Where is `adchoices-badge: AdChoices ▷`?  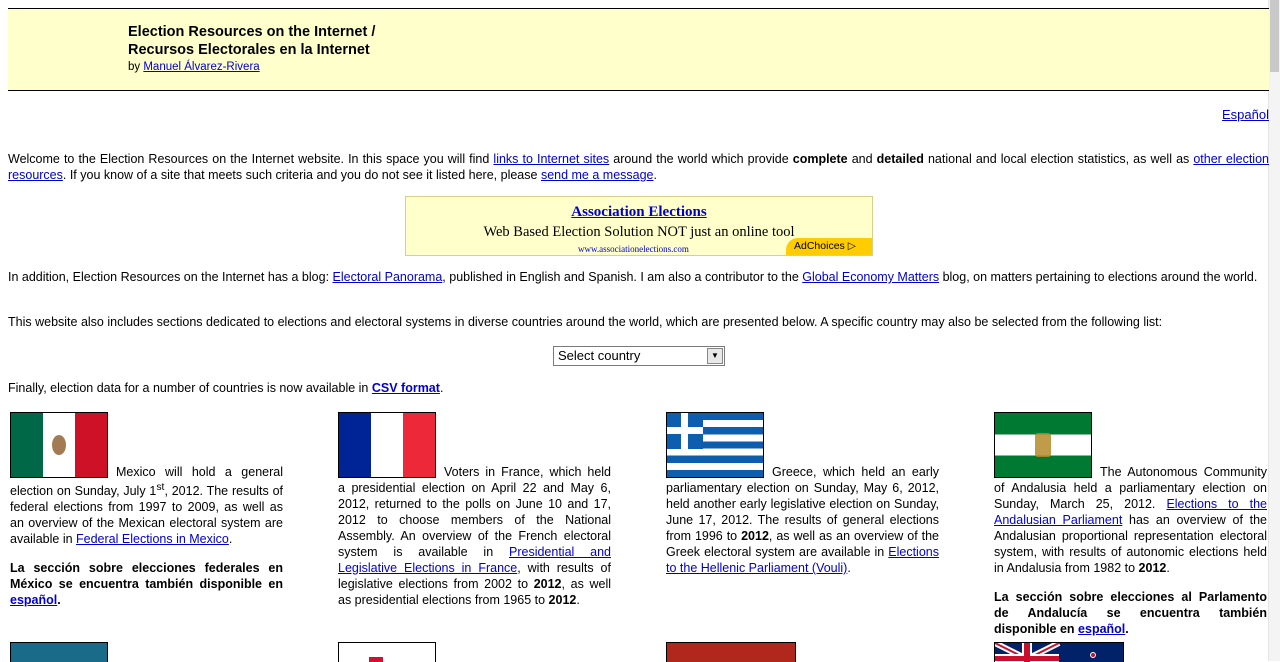
adchoices-badge: AdChoices ▷ is located at coordinates (829, 246).